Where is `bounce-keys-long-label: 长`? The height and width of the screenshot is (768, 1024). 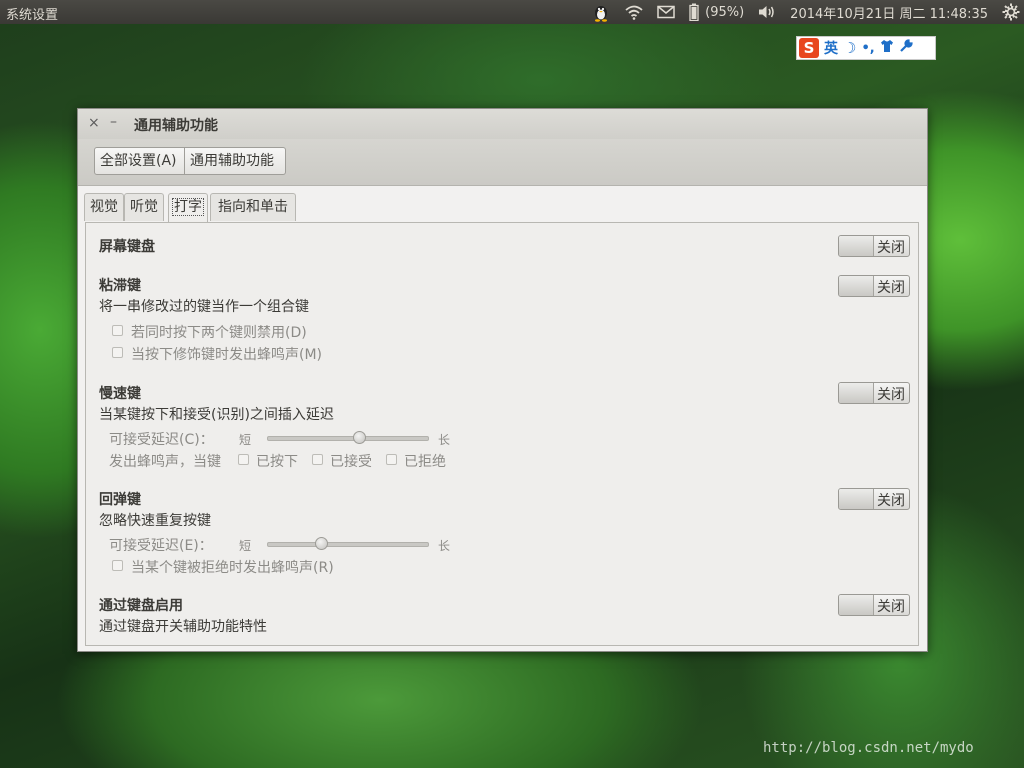 bounce-keys-long-label: 长 is located at coordinates (444, 546).